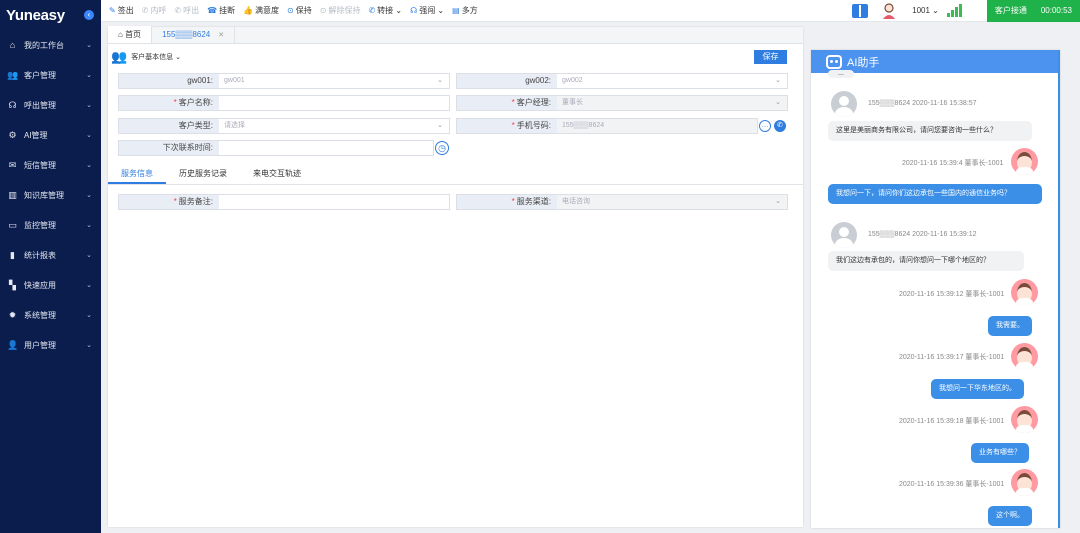 This screenshot has height=533, width=1080. I want to click on chat-text: 业务有哪些？, so click(1000, 452).